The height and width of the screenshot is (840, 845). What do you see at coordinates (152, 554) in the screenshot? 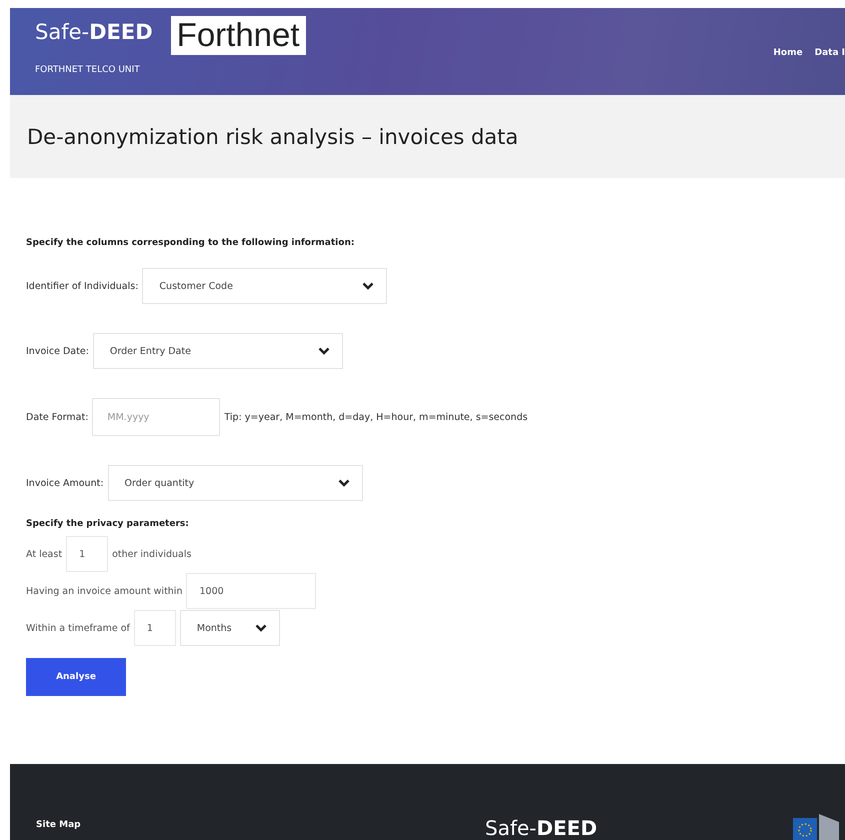
I see `field-label: other individuals` at bounding box center [152, 554].